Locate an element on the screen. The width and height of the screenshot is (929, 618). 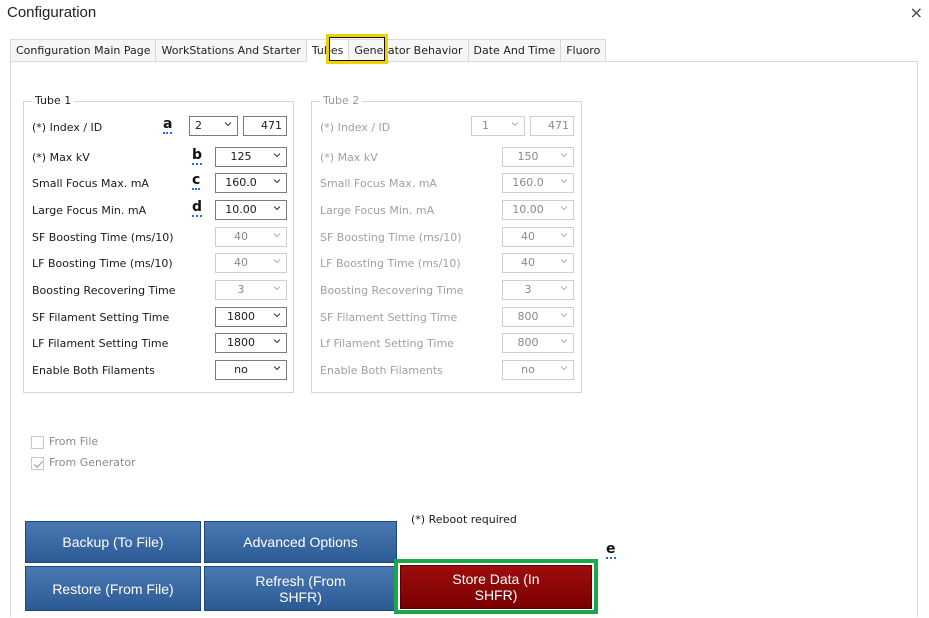
tube2-id-field: 471 is located at coordinates (552, 126).